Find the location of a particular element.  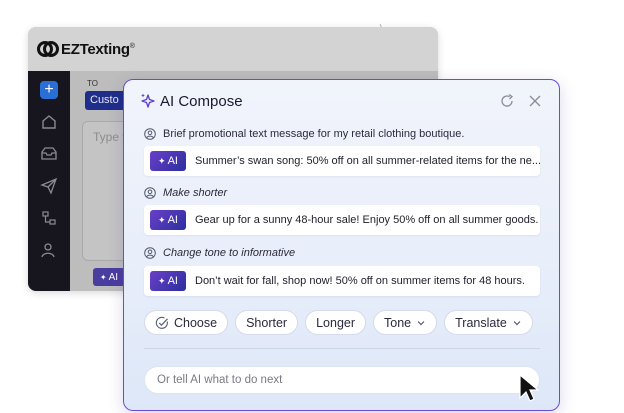

shorter-button: Shorter is located at coordinates (267, 322).